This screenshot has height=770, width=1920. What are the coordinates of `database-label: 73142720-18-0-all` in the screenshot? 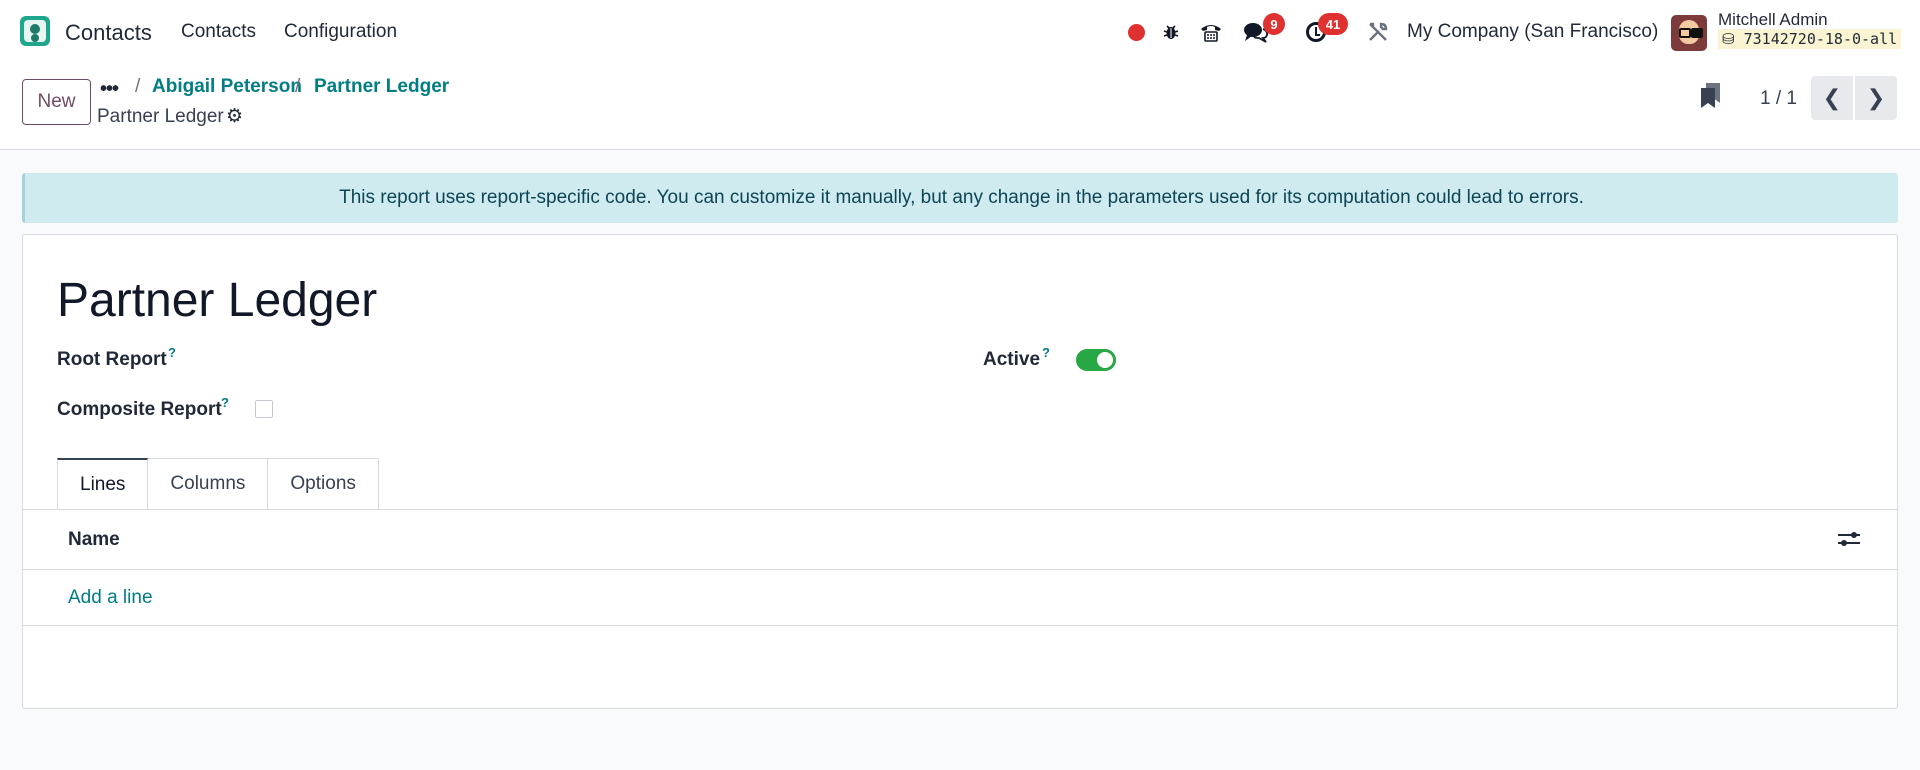 It's located at (1820, 39).